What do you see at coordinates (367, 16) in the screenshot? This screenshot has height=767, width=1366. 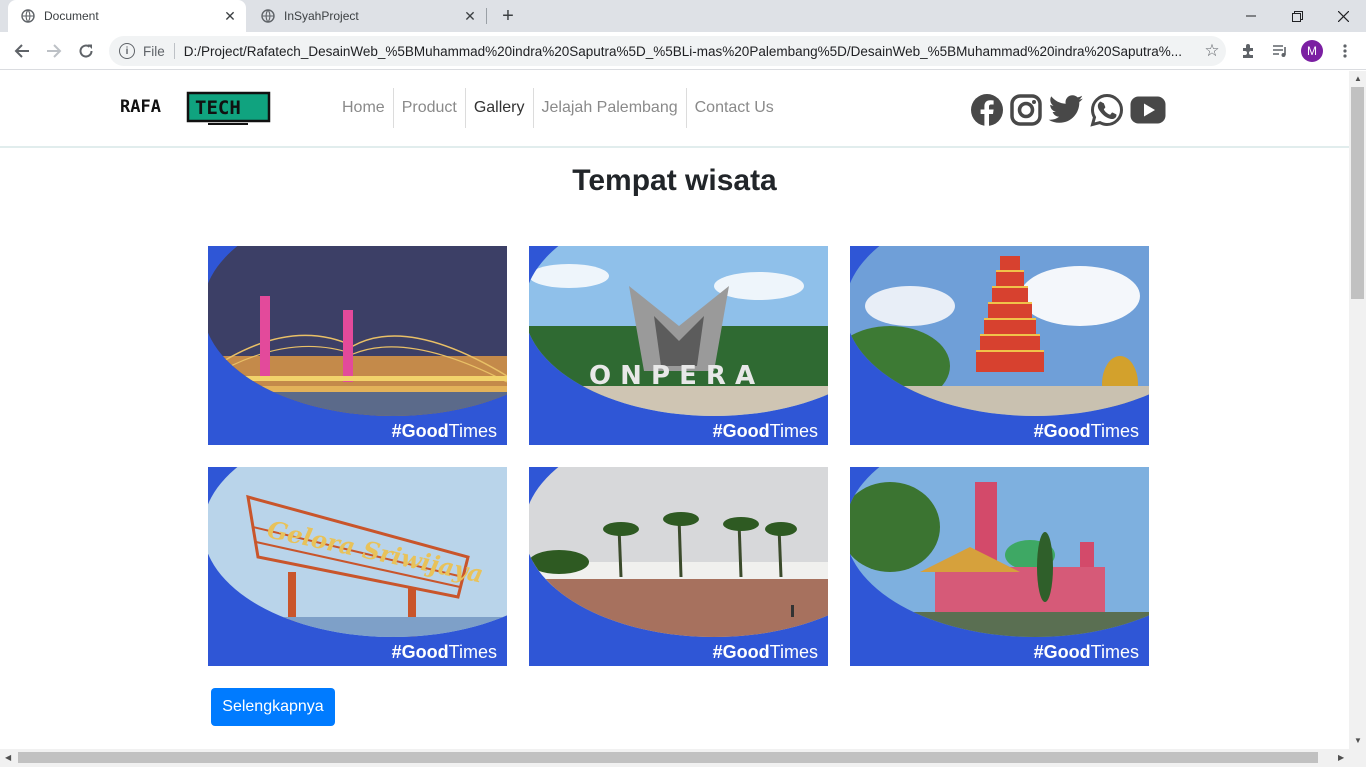 I see `browser-tab-insyahproject: InSyahProject ✕` at bounding box center [367, 16].